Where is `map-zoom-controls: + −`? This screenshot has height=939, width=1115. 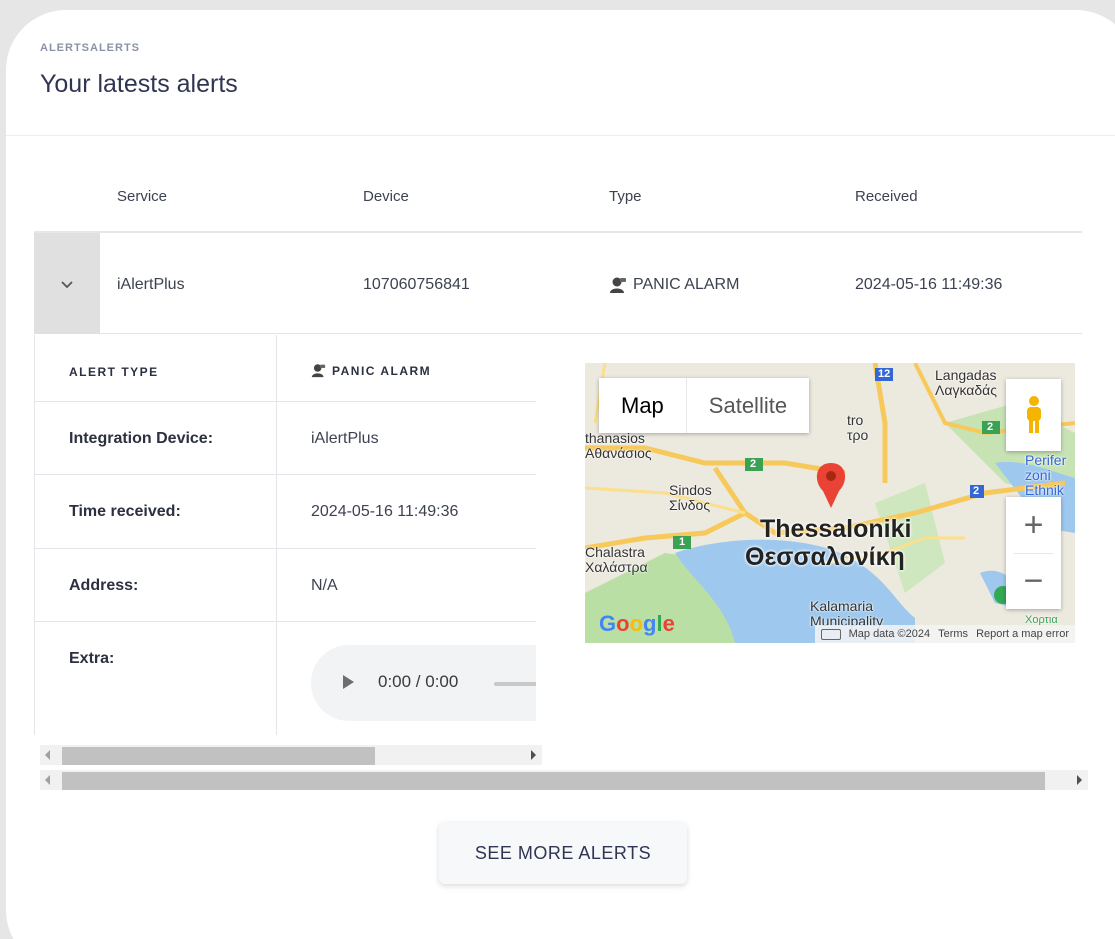 map-zoom-controls: + − is located at coordinates (1033, 553).